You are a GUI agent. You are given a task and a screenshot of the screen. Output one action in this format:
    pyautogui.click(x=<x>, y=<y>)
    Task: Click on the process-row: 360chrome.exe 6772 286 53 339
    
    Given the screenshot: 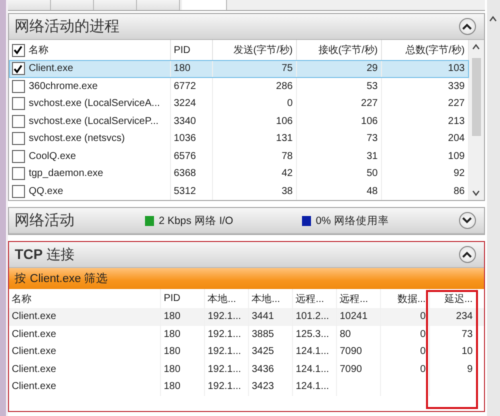 What is the action you would take?
    pyautogui.click(x=238, y=86)
    